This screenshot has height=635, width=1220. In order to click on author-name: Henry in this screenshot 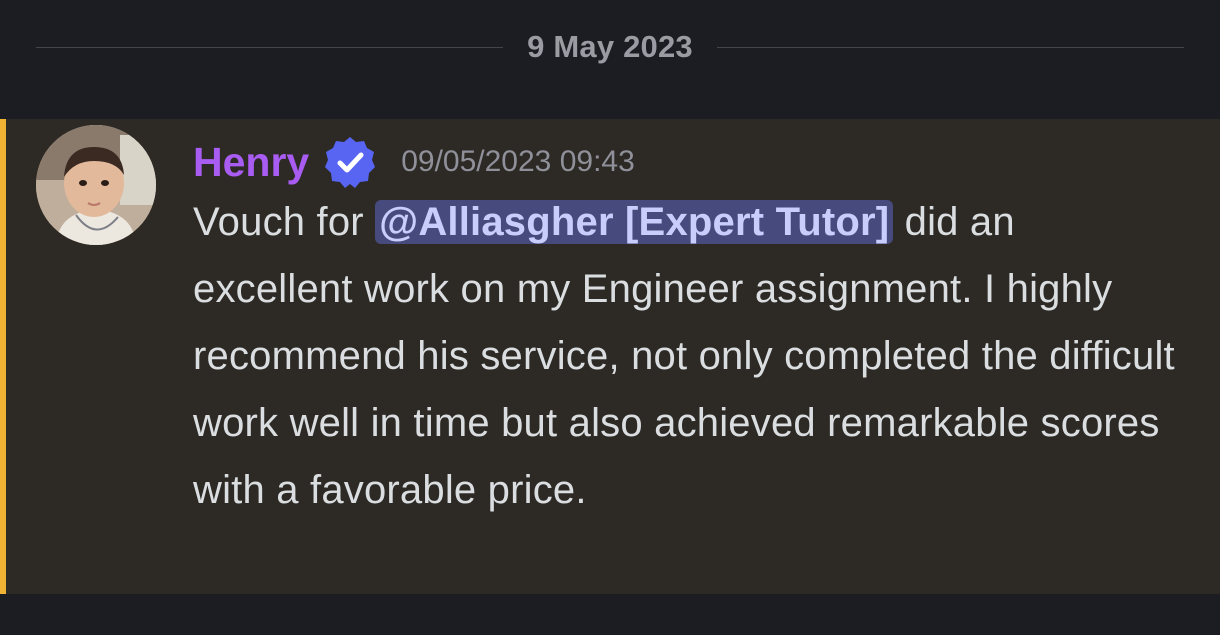, I will do `click(251, 162)`.